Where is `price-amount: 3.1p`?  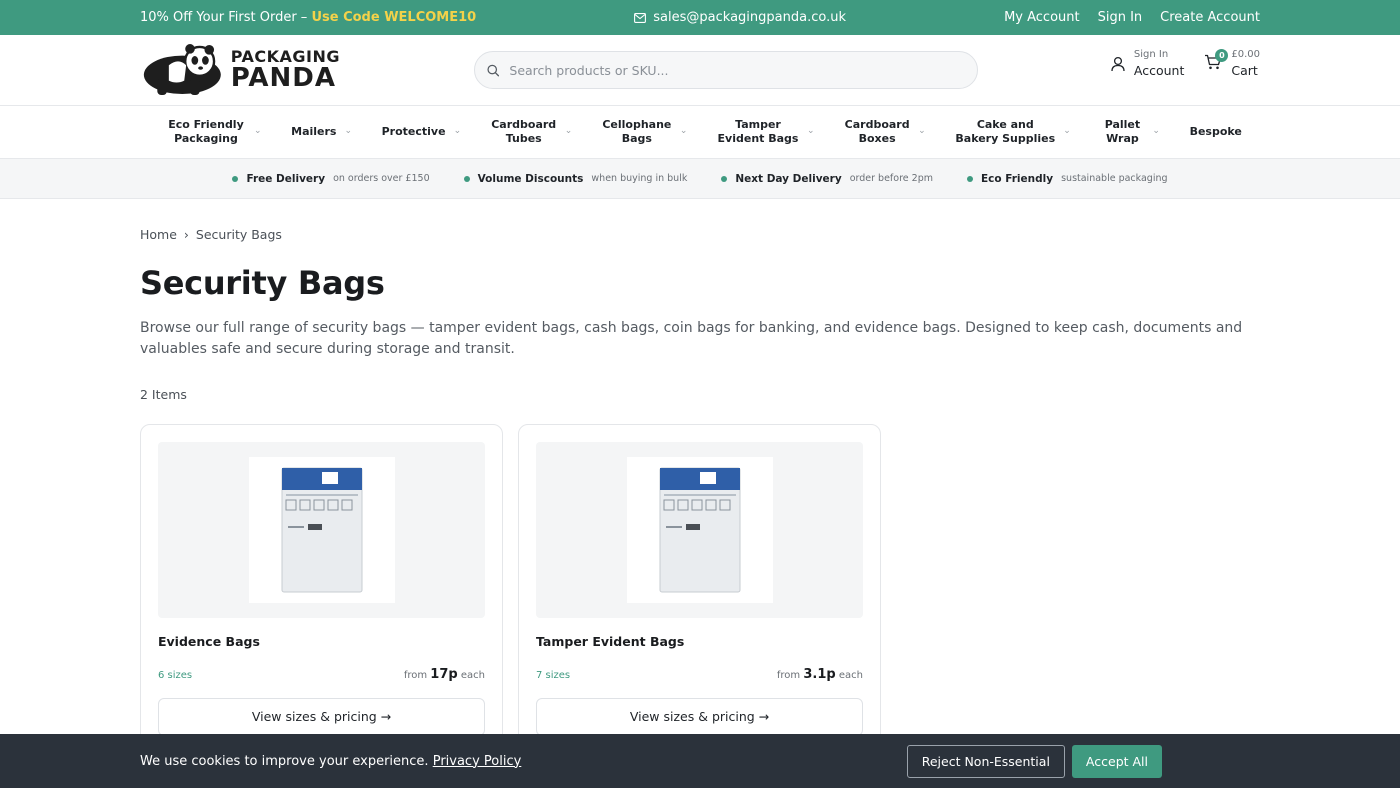
price-amount: 3.1p is located at coordinates (819, 674).